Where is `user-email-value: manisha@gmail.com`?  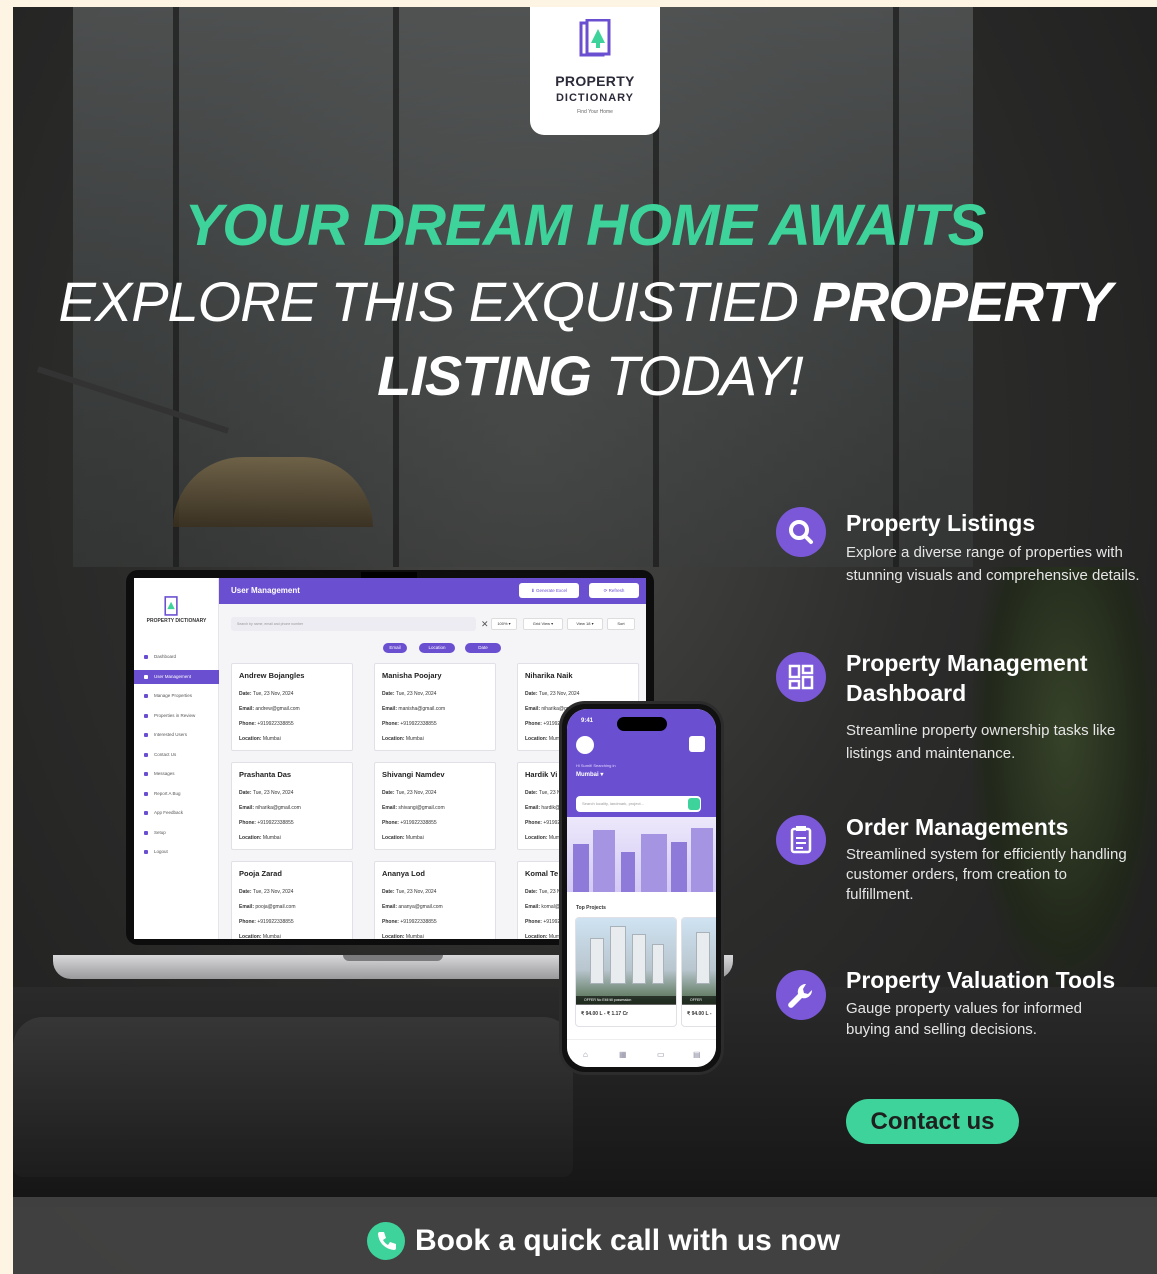 user-email-value: manisha@gmail.com is located at coordinates (422, 709).